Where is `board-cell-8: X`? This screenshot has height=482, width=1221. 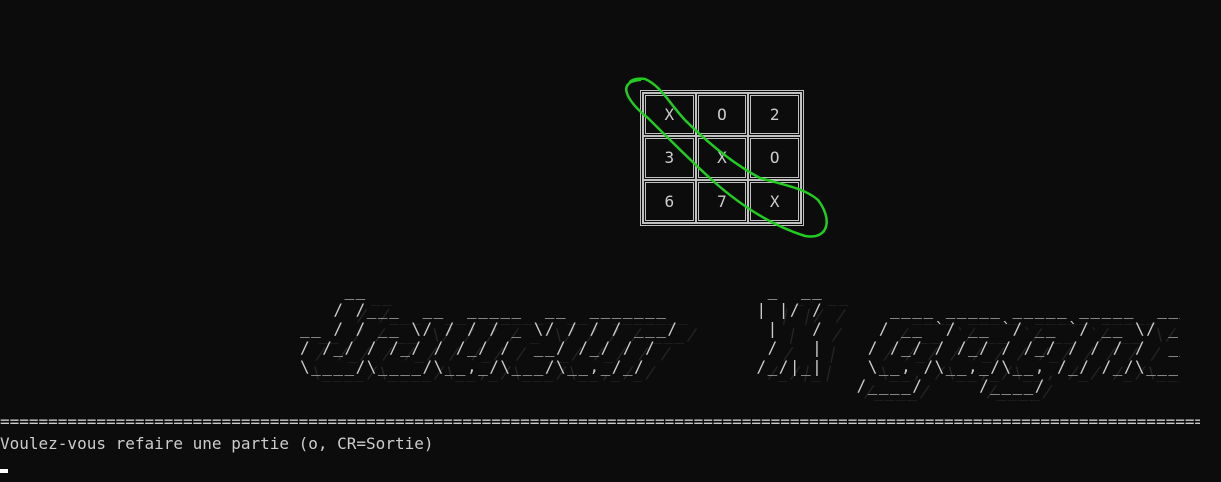
board-cell-8: X is located at coordinates (774, 201).